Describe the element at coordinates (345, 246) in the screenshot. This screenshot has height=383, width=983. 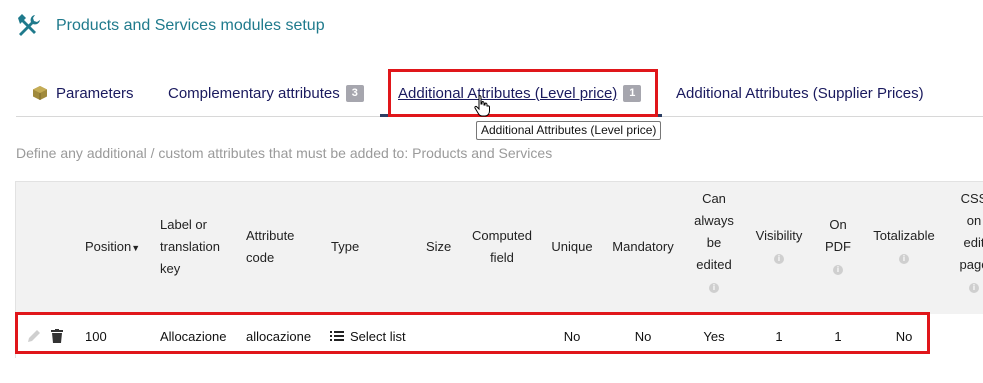
I see `column-header-type: Type` at that location.